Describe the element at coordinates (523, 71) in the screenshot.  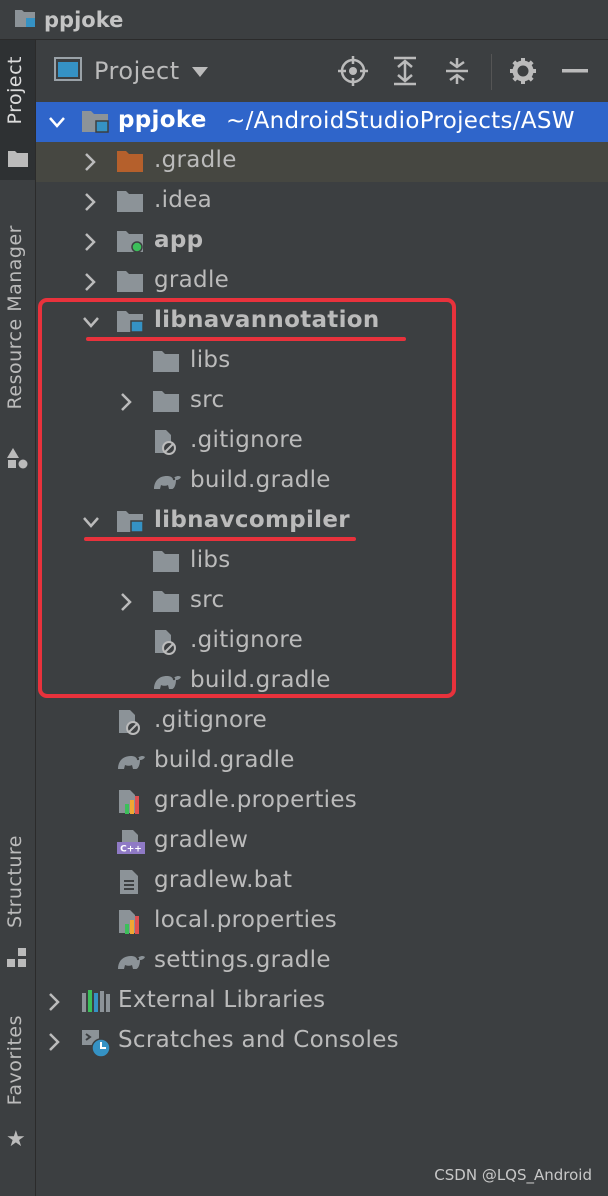
I see `gear-icon` at that location.